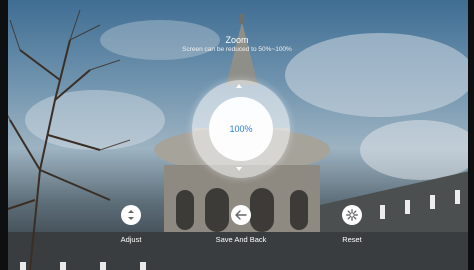 The height and width of the screenshot is (270, 474). What do you see at coordinates (237, 49) in the screenshot?
I see `page-subtitle: Screen can be reduced to 50%~100%` at bounding box center [237, 49].